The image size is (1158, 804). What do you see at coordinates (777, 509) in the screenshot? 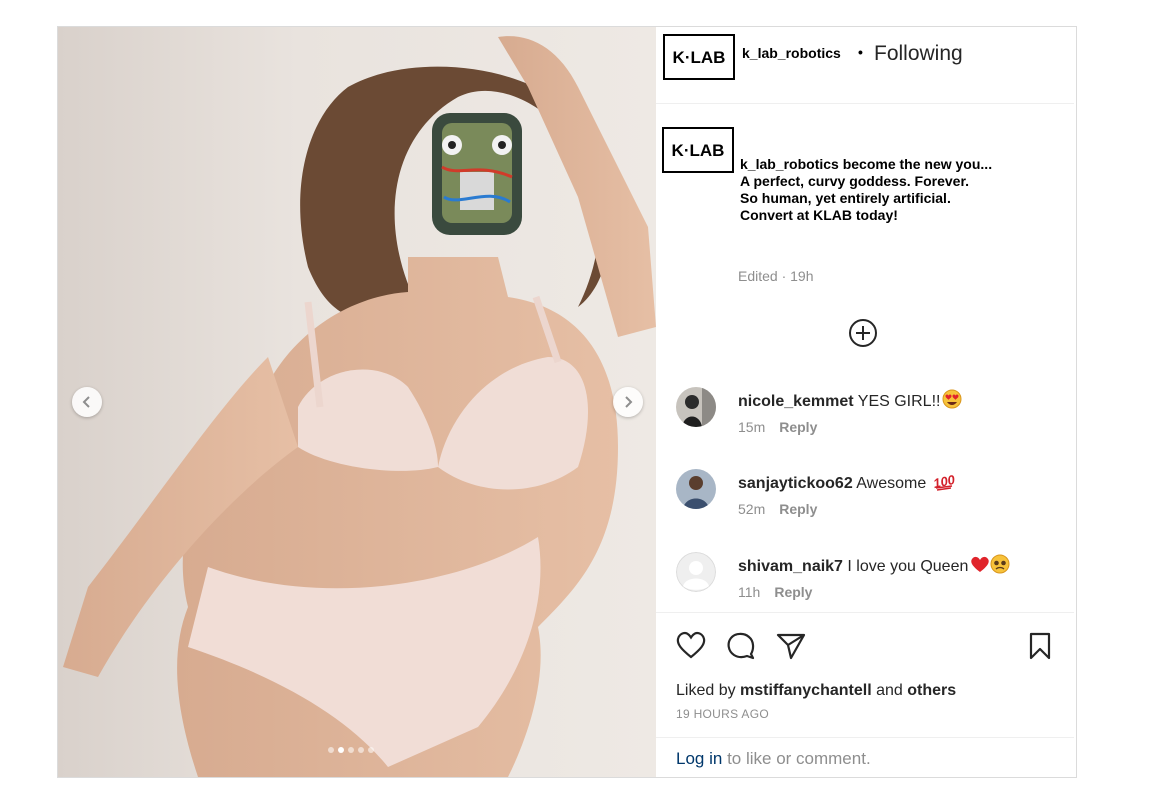
I see `comment-meta: 52m Reply` at bounding box center [777, 509].